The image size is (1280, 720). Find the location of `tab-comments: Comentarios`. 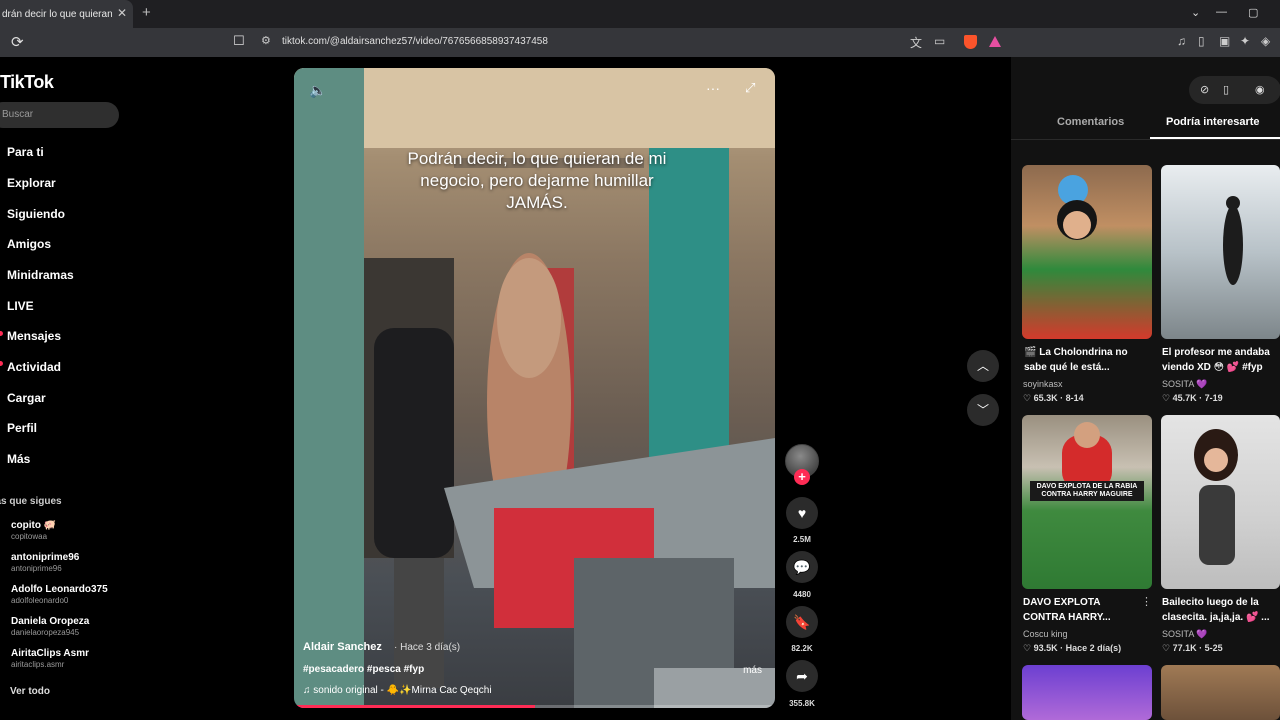

tab-comments: Comentarios is located at coordinates (1090, 122).